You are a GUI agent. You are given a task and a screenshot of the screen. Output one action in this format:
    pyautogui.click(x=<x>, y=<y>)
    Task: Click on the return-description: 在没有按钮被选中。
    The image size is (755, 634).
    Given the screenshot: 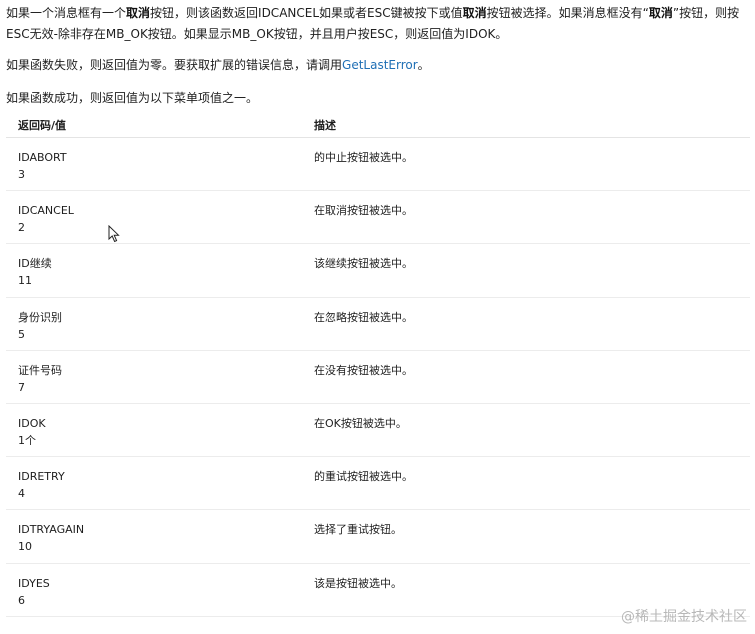 What is the action you would take?
    pyautogui.click(x=363, y=370)
    